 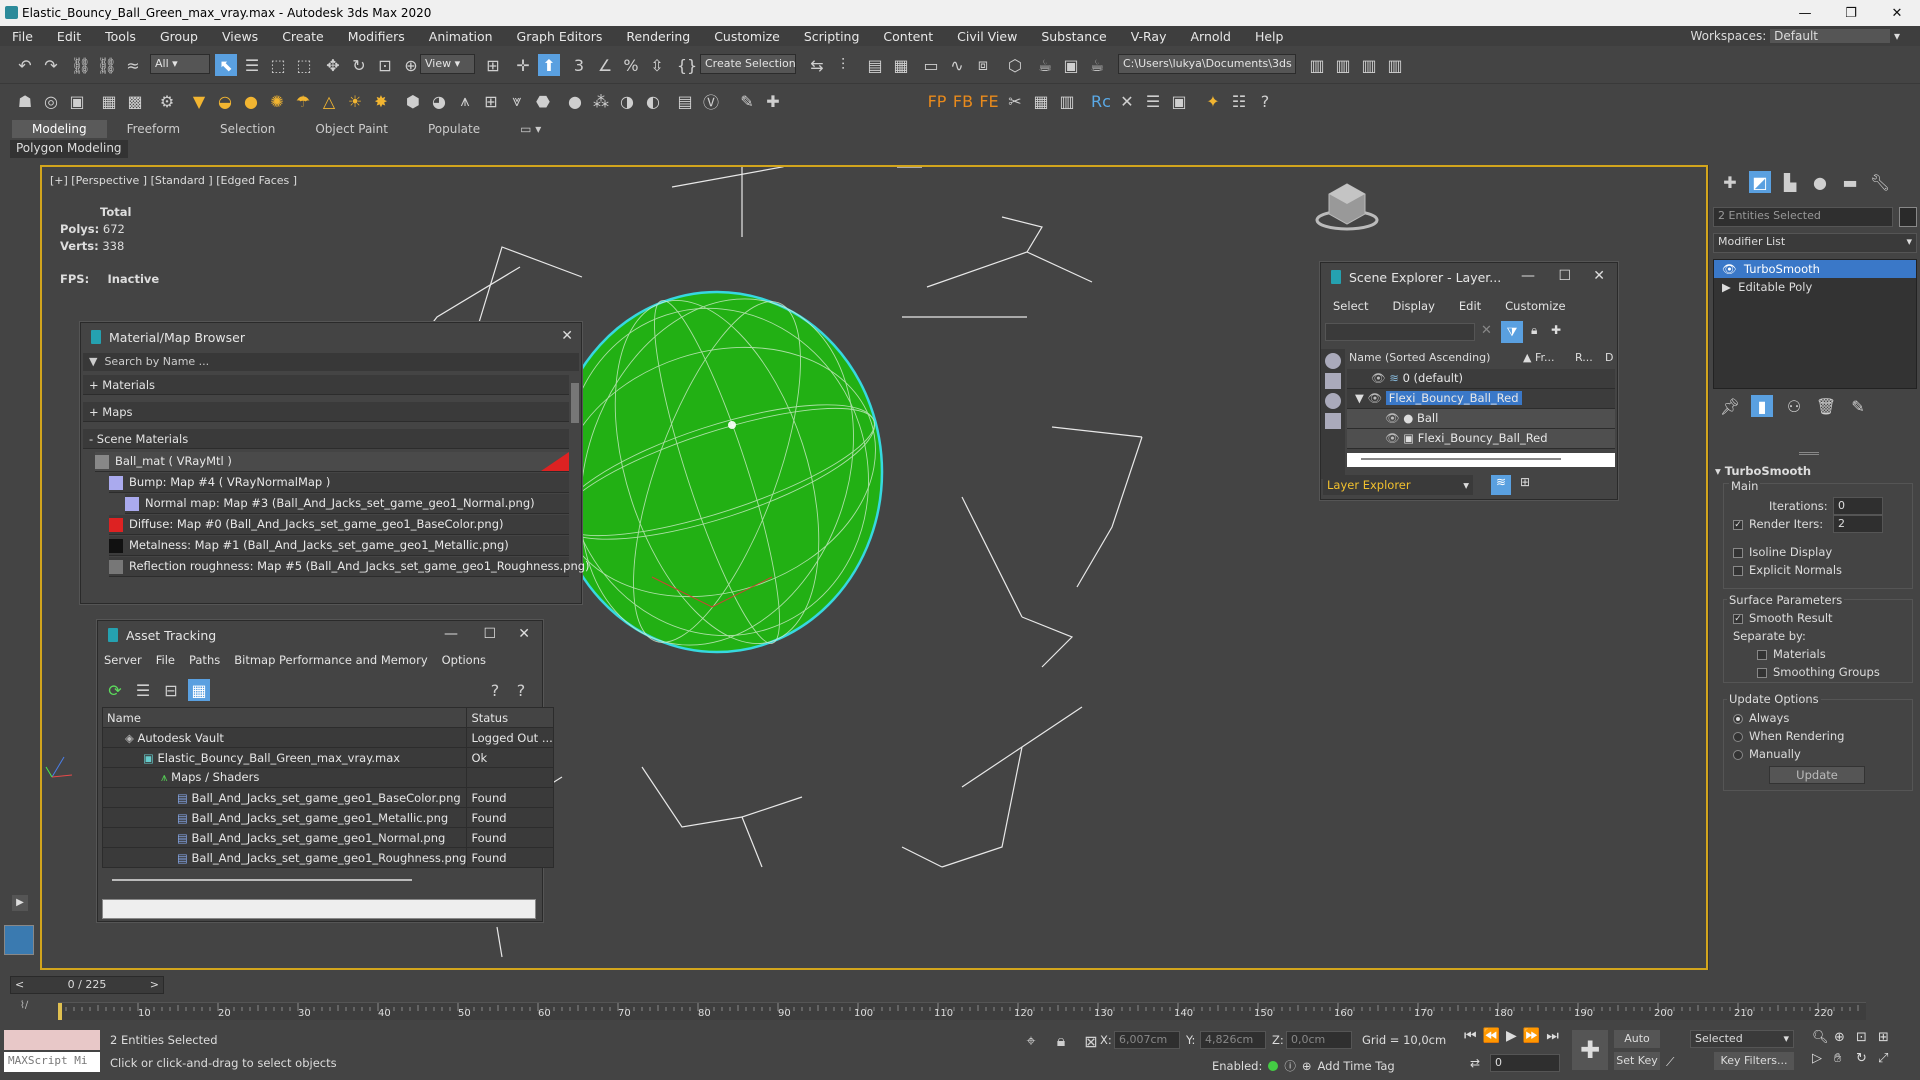 I want to click on maximize-icon: ☐, so click(x=1564, y=276).